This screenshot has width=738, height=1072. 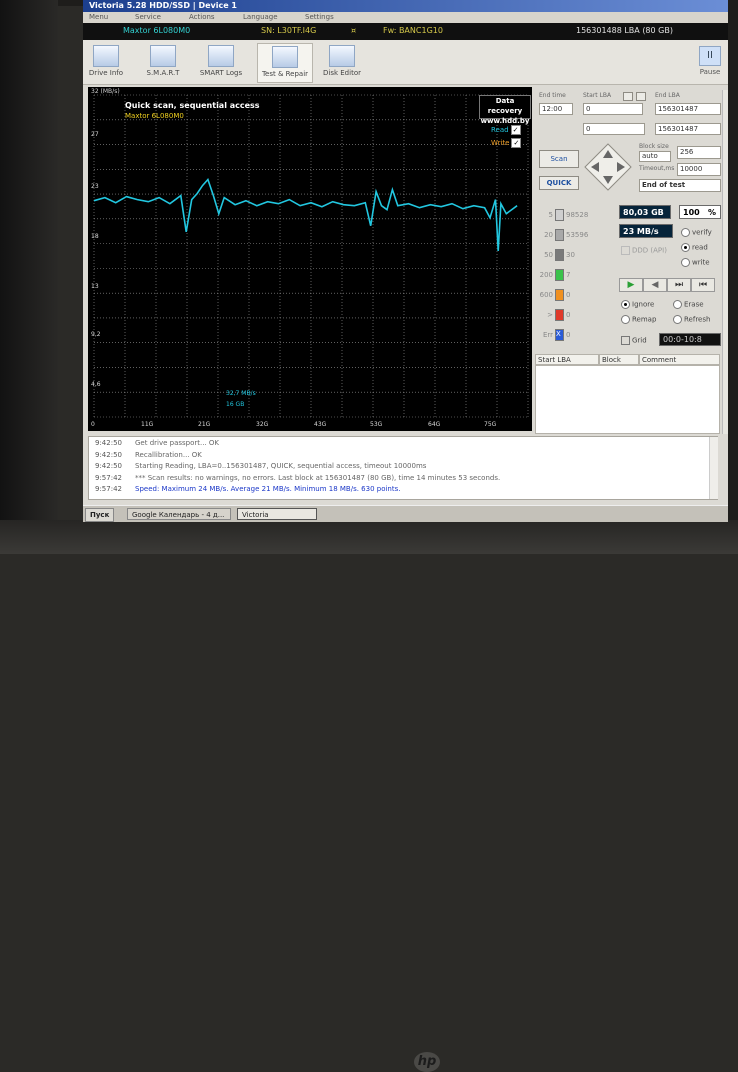 I want to click on data-recovery-link: Data recovery www.hdd.by, so click(x=505, y=110).